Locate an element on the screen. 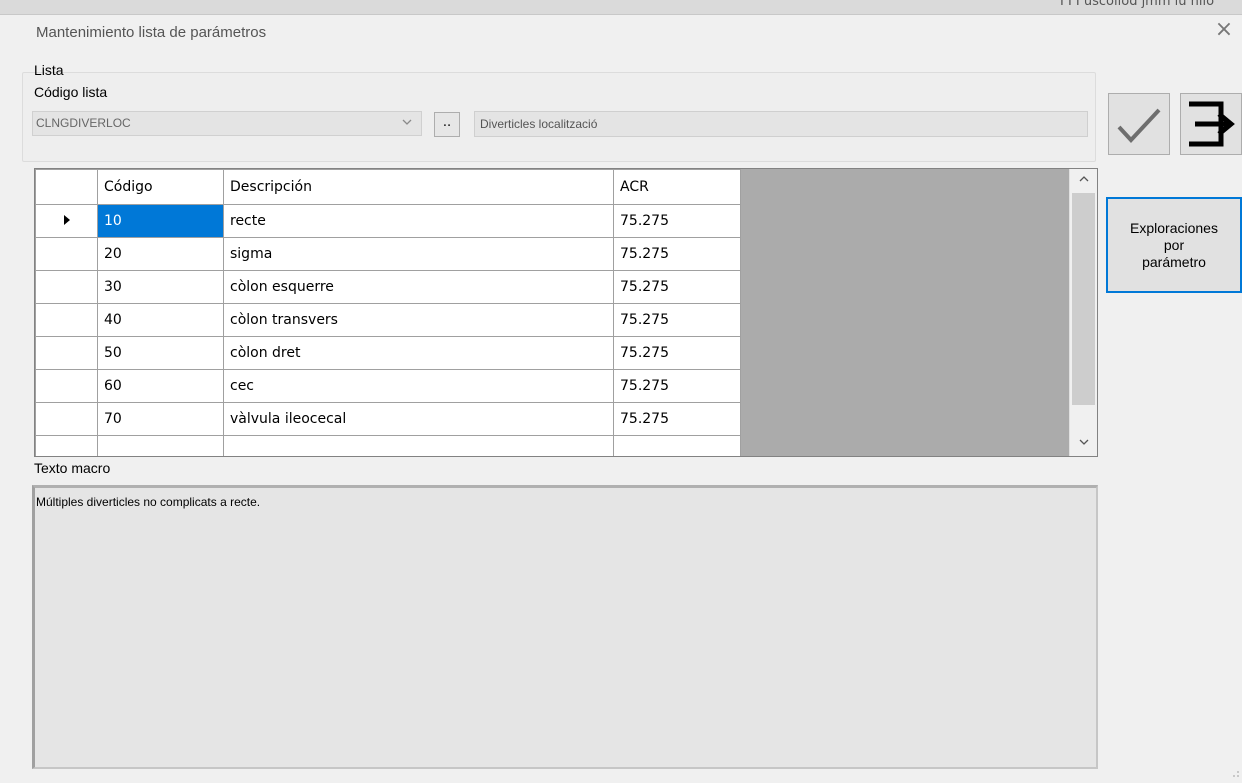 This screenshot has width=1242, height=783. chevron-down-icon is located at coordinates (407, 124).